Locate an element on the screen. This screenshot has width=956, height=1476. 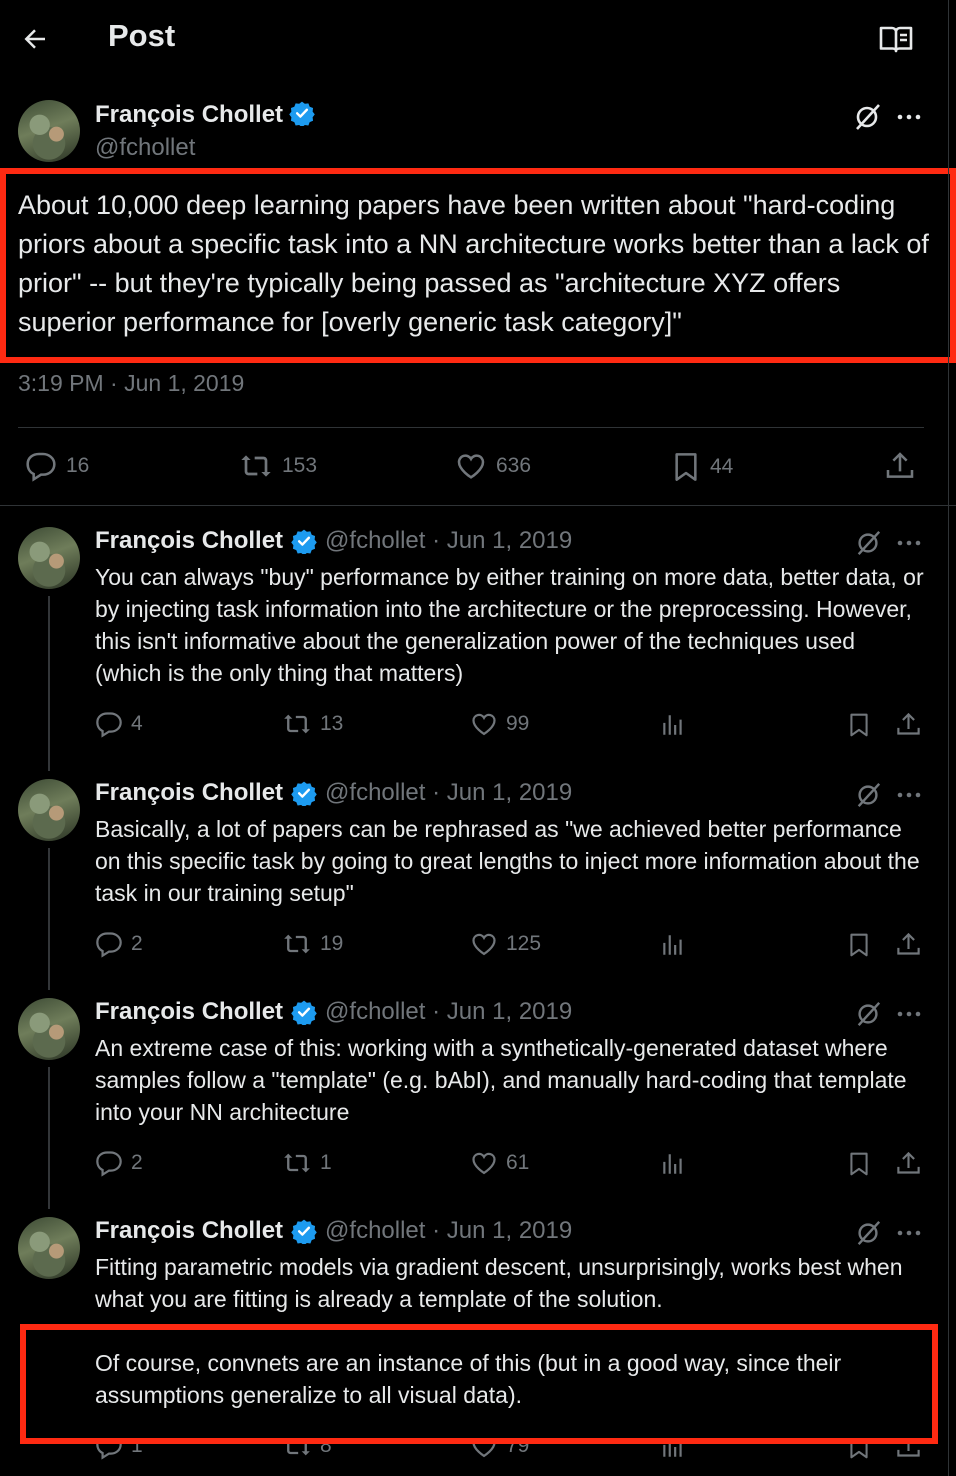
like-button: 636 is located at coordinates (492, 466).